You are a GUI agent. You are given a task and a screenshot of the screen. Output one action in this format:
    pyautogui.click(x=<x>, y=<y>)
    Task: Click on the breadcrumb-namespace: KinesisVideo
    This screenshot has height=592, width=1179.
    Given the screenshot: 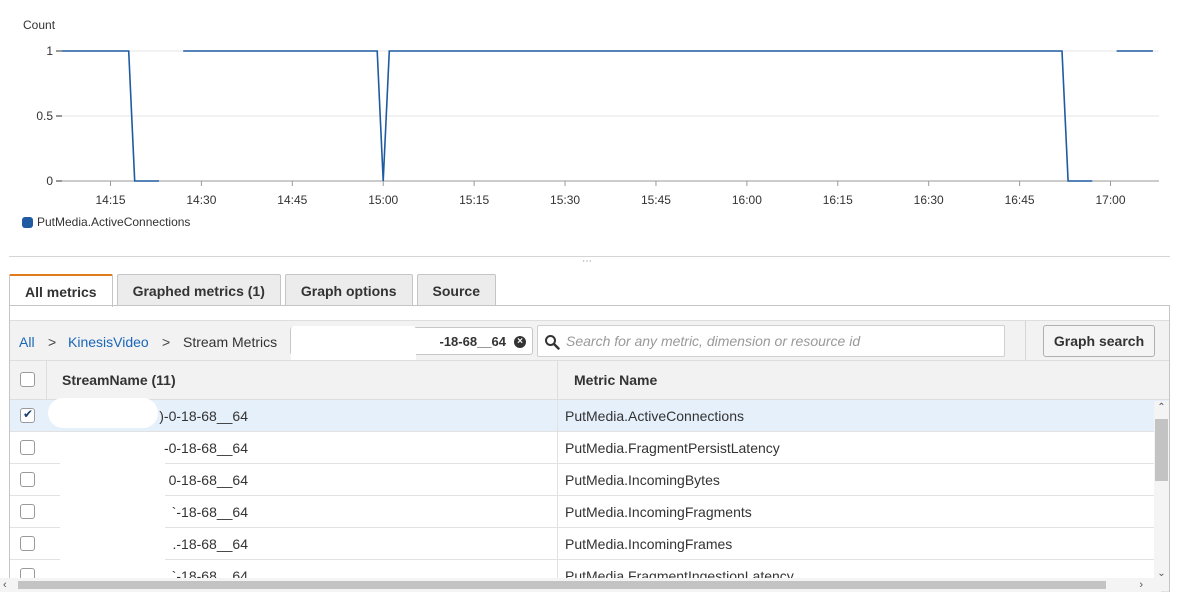 What is the action you would take?
    pyautogui.click(x=108, y=342)
    